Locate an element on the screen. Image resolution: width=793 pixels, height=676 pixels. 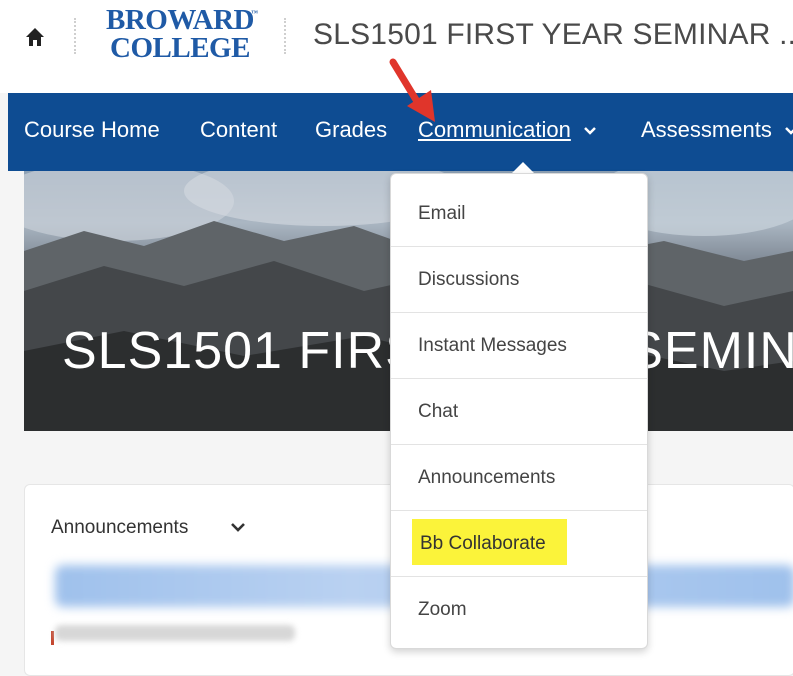
menu-item-chat: Chat is located at coordinates (519, 412).